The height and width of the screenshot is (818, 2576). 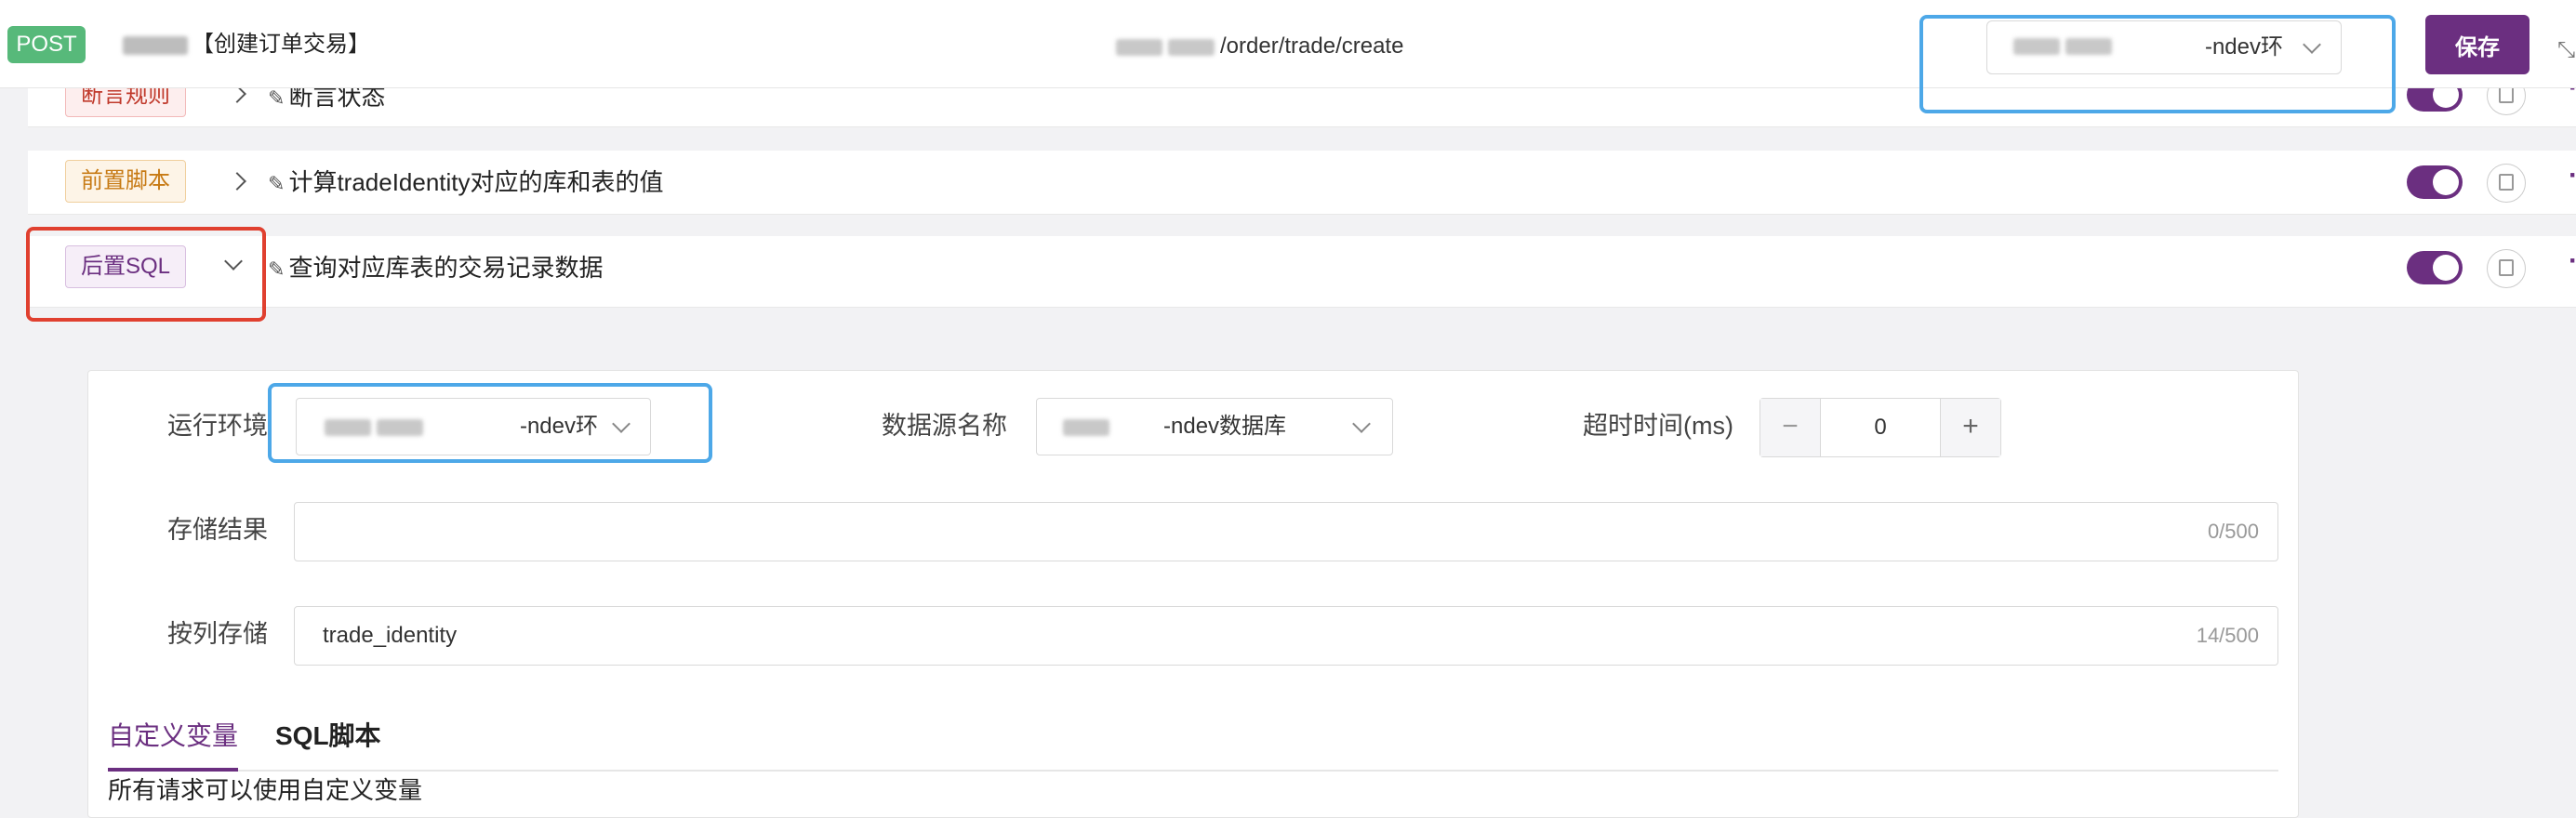 I want to click on datasource-label: 数据源名称, so click(x=944, y=426).